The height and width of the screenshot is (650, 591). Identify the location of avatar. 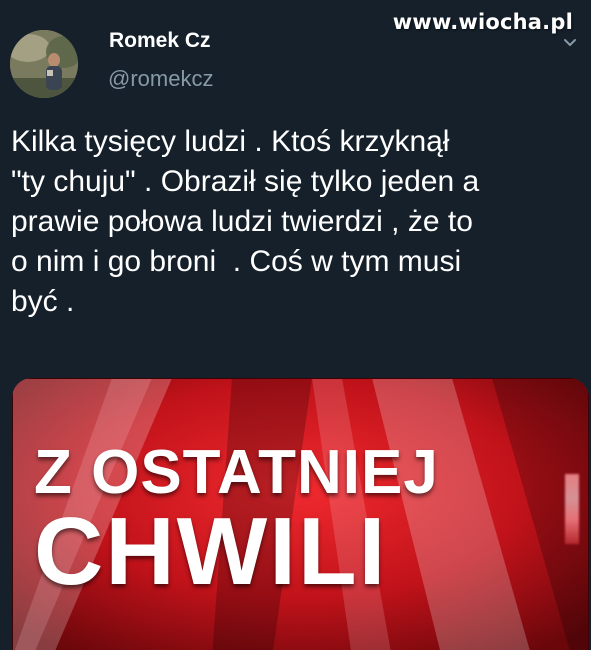
(44, 64).